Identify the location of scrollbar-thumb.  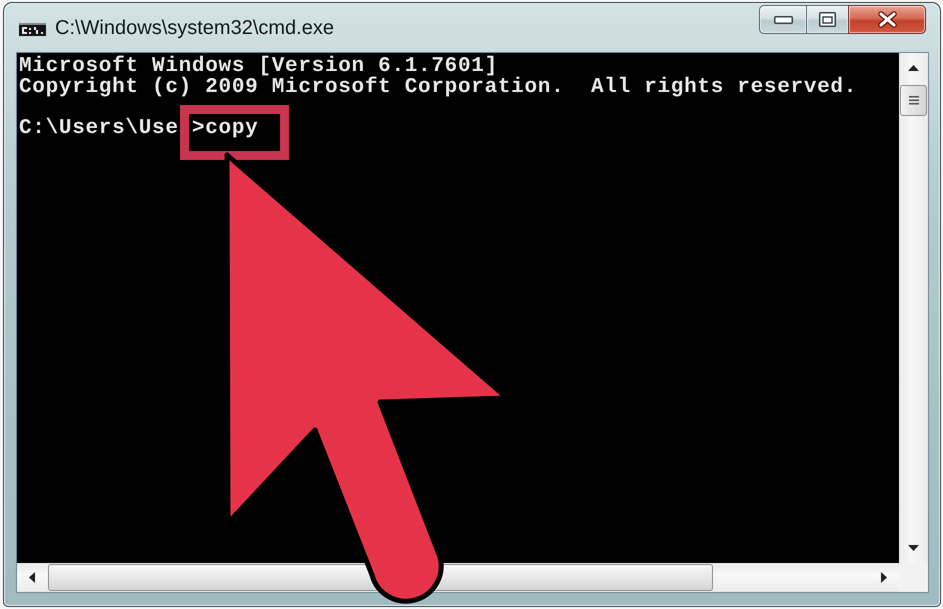
(913, 100).